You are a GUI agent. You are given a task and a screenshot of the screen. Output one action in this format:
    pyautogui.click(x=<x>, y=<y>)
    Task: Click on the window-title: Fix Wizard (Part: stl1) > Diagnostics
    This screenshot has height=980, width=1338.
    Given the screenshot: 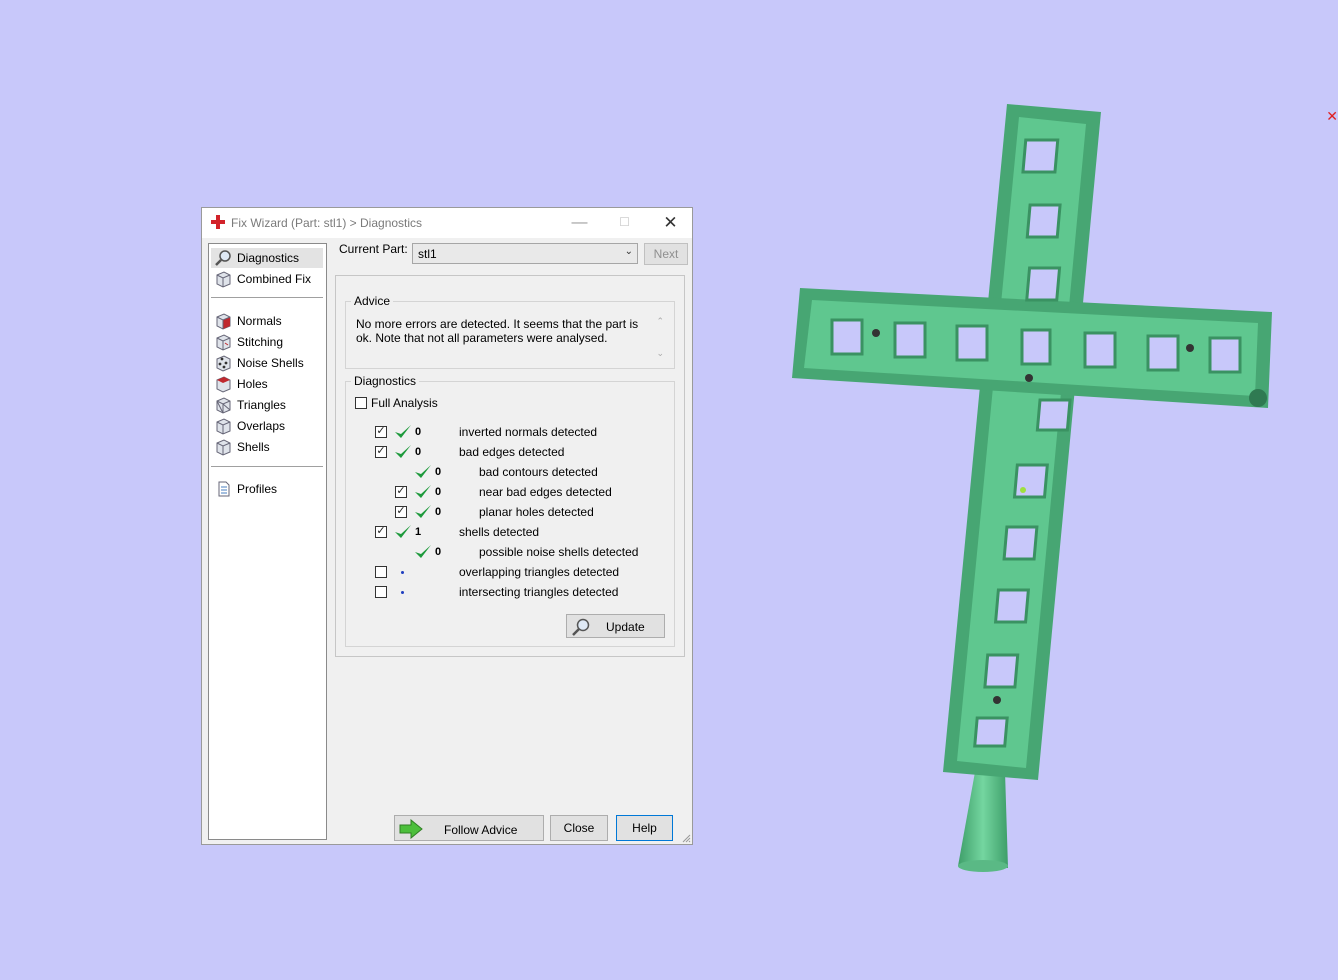 What is the action you would take?
    pyautogui.click(x=327, y=223)
    